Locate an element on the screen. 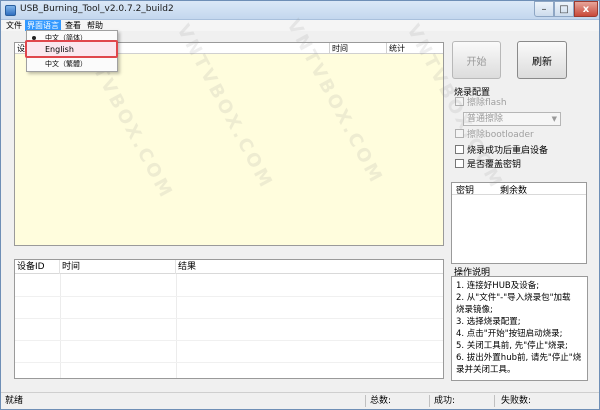  status-bar: 就绪 总数: 成功: 失败数: is located at coordinates (300, 400).